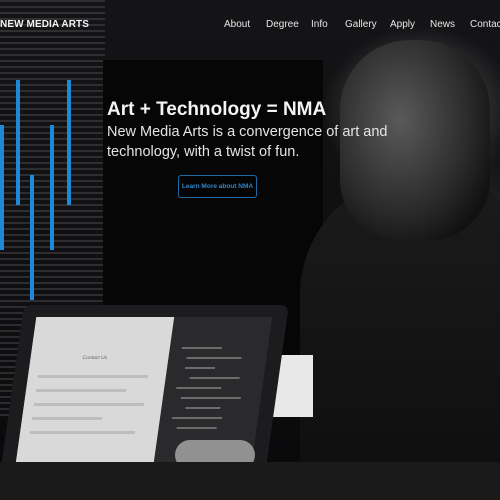 Image resolution: width=500 pixels, height=500 pixels. Describe the element at coordinates (217, 109) in the screenshot. I see `hero-headline: Art + Technology = NMA` at that location.